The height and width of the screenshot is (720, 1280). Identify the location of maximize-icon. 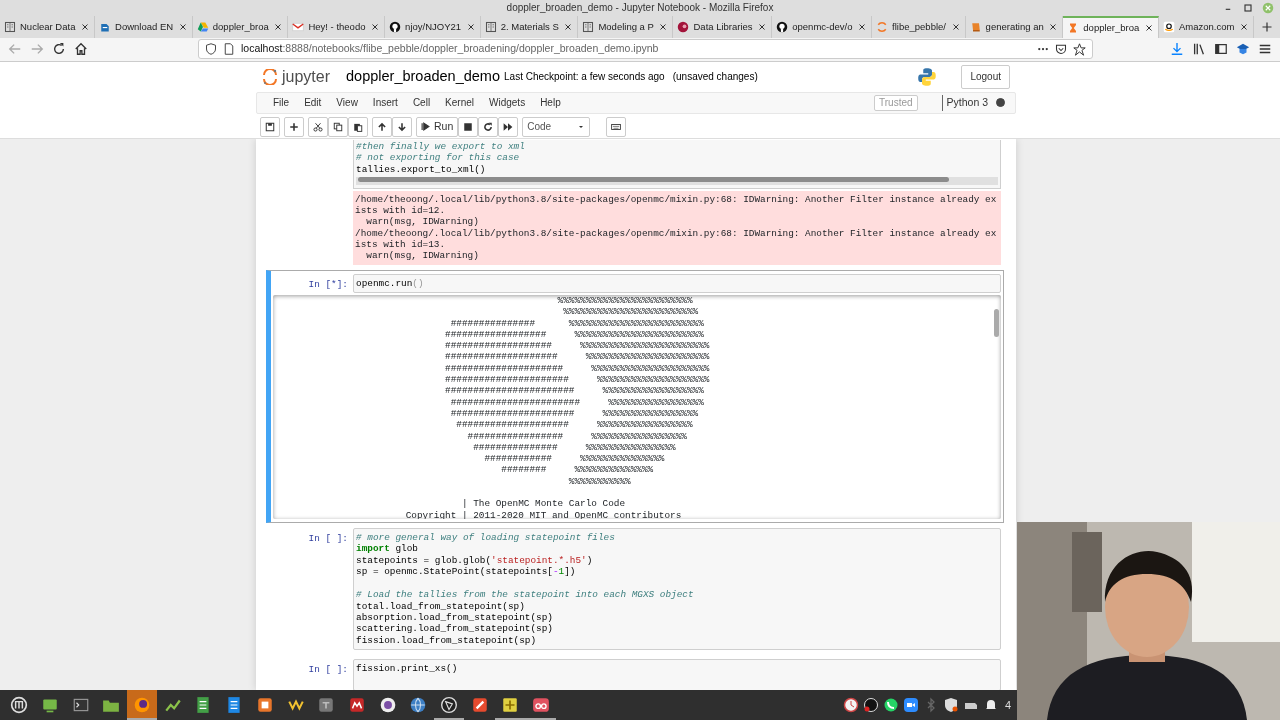
(1248, 8).